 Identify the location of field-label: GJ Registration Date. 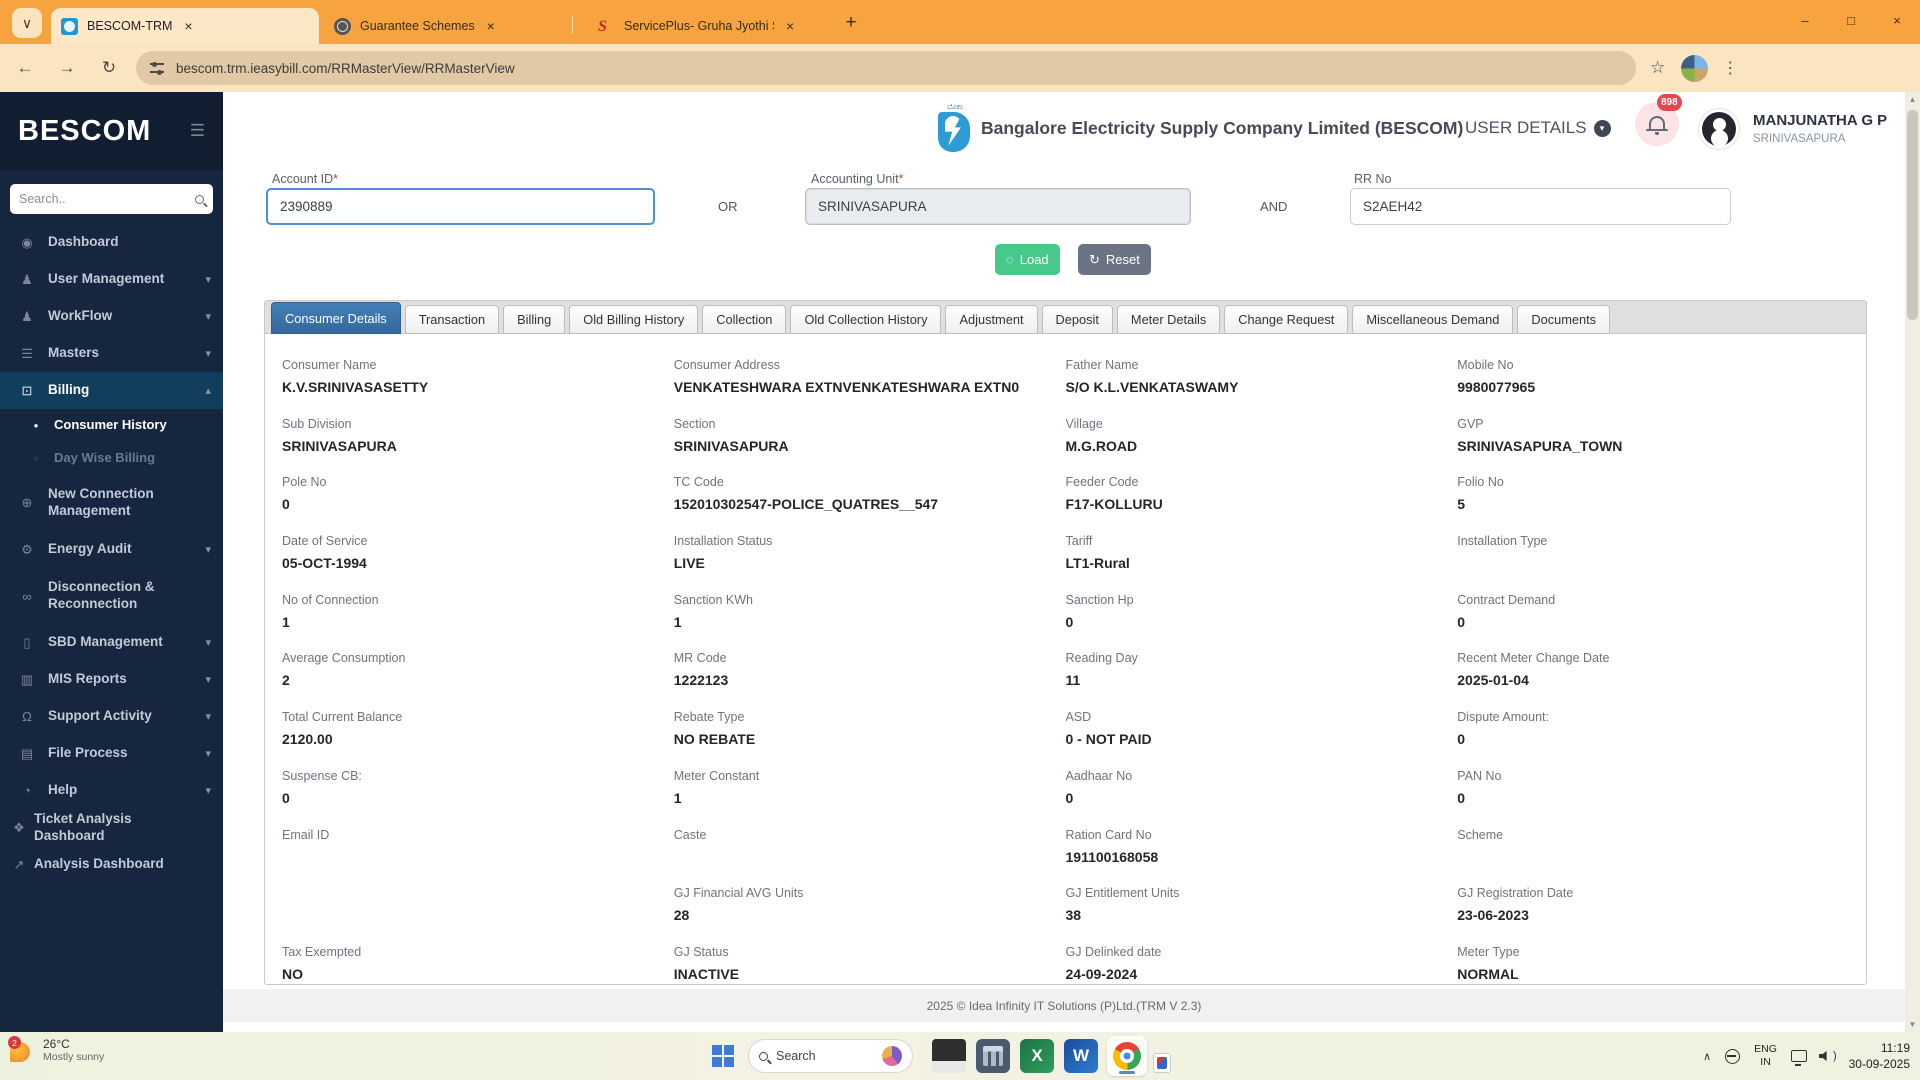
(1515, 893).